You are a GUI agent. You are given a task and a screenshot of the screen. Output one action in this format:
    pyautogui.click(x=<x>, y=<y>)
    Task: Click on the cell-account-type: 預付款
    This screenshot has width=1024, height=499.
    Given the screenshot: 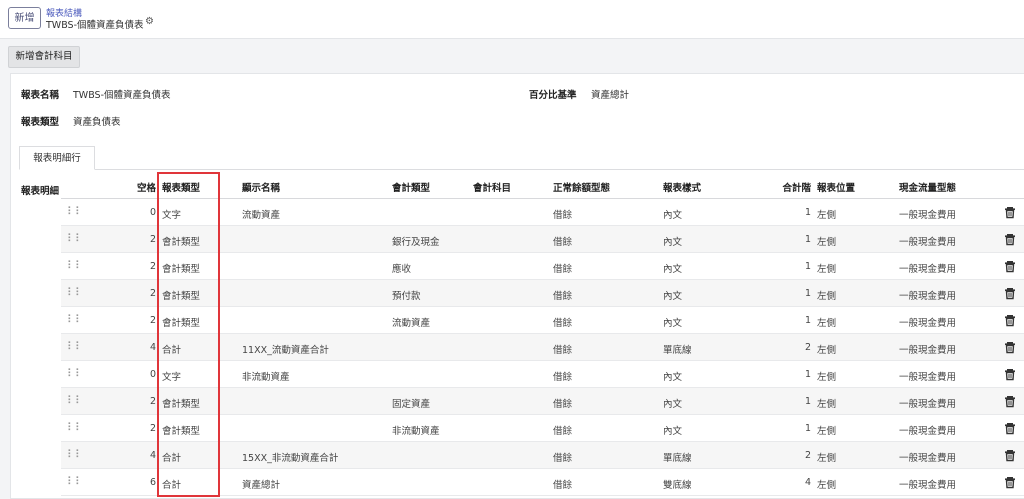 What is the action you would take?
    pyautogui.click(x=406, y=295)
    